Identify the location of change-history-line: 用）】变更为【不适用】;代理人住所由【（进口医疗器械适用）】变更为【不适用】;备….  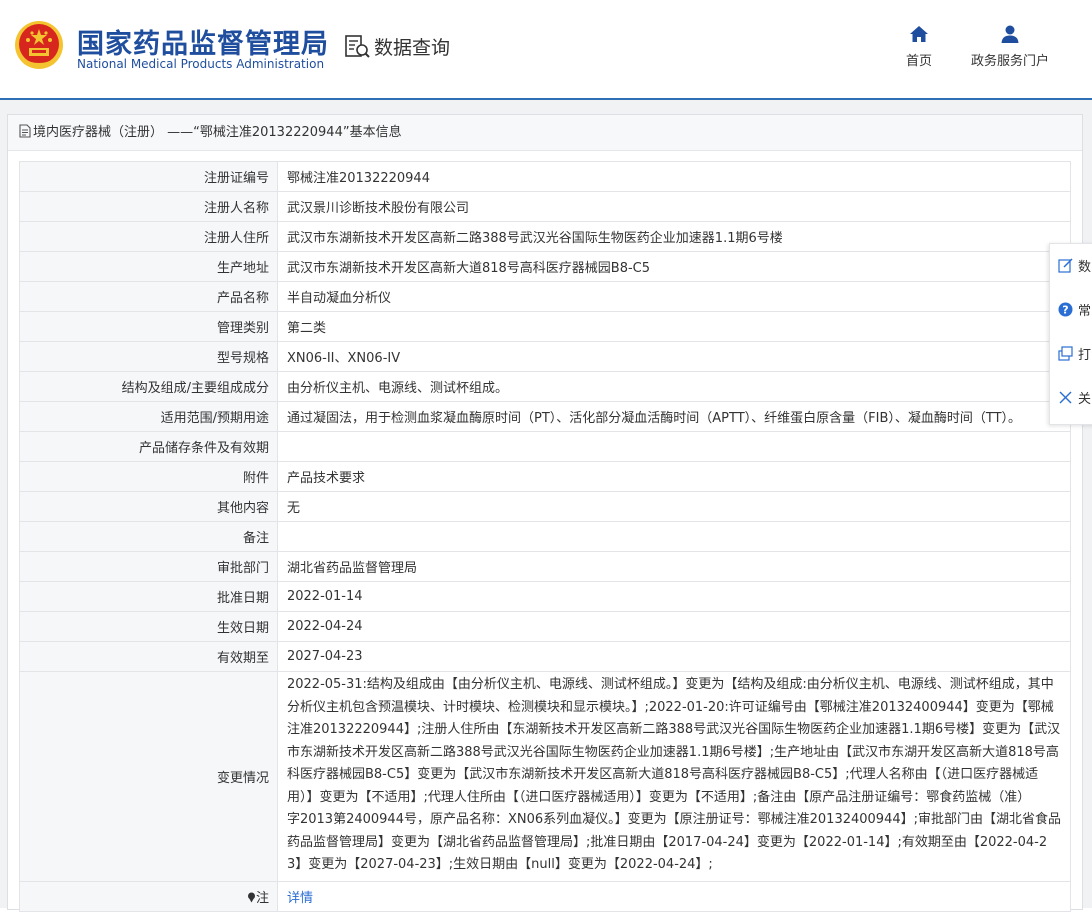
(658, 797).